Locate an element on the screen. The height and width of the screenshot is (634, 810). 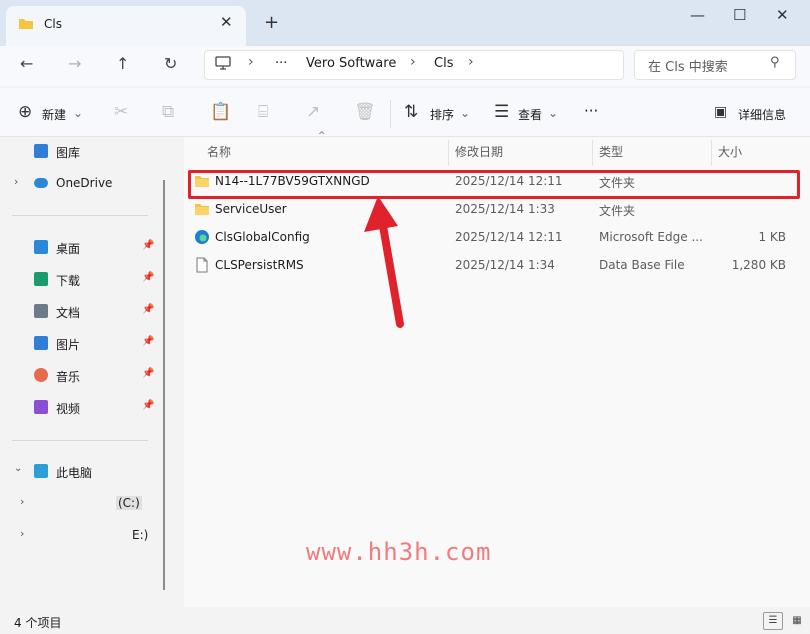
sidebar-item-documents: 文档 📌 is located at coordinates (84, 312).